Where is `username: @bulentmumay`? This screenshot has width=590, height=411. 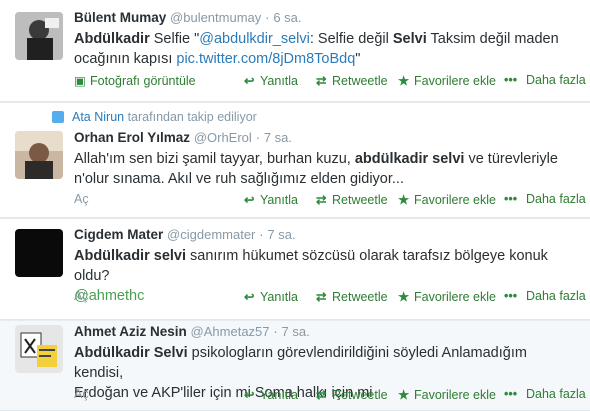 username: @bulentmumay is located at coordinates (215, 17).